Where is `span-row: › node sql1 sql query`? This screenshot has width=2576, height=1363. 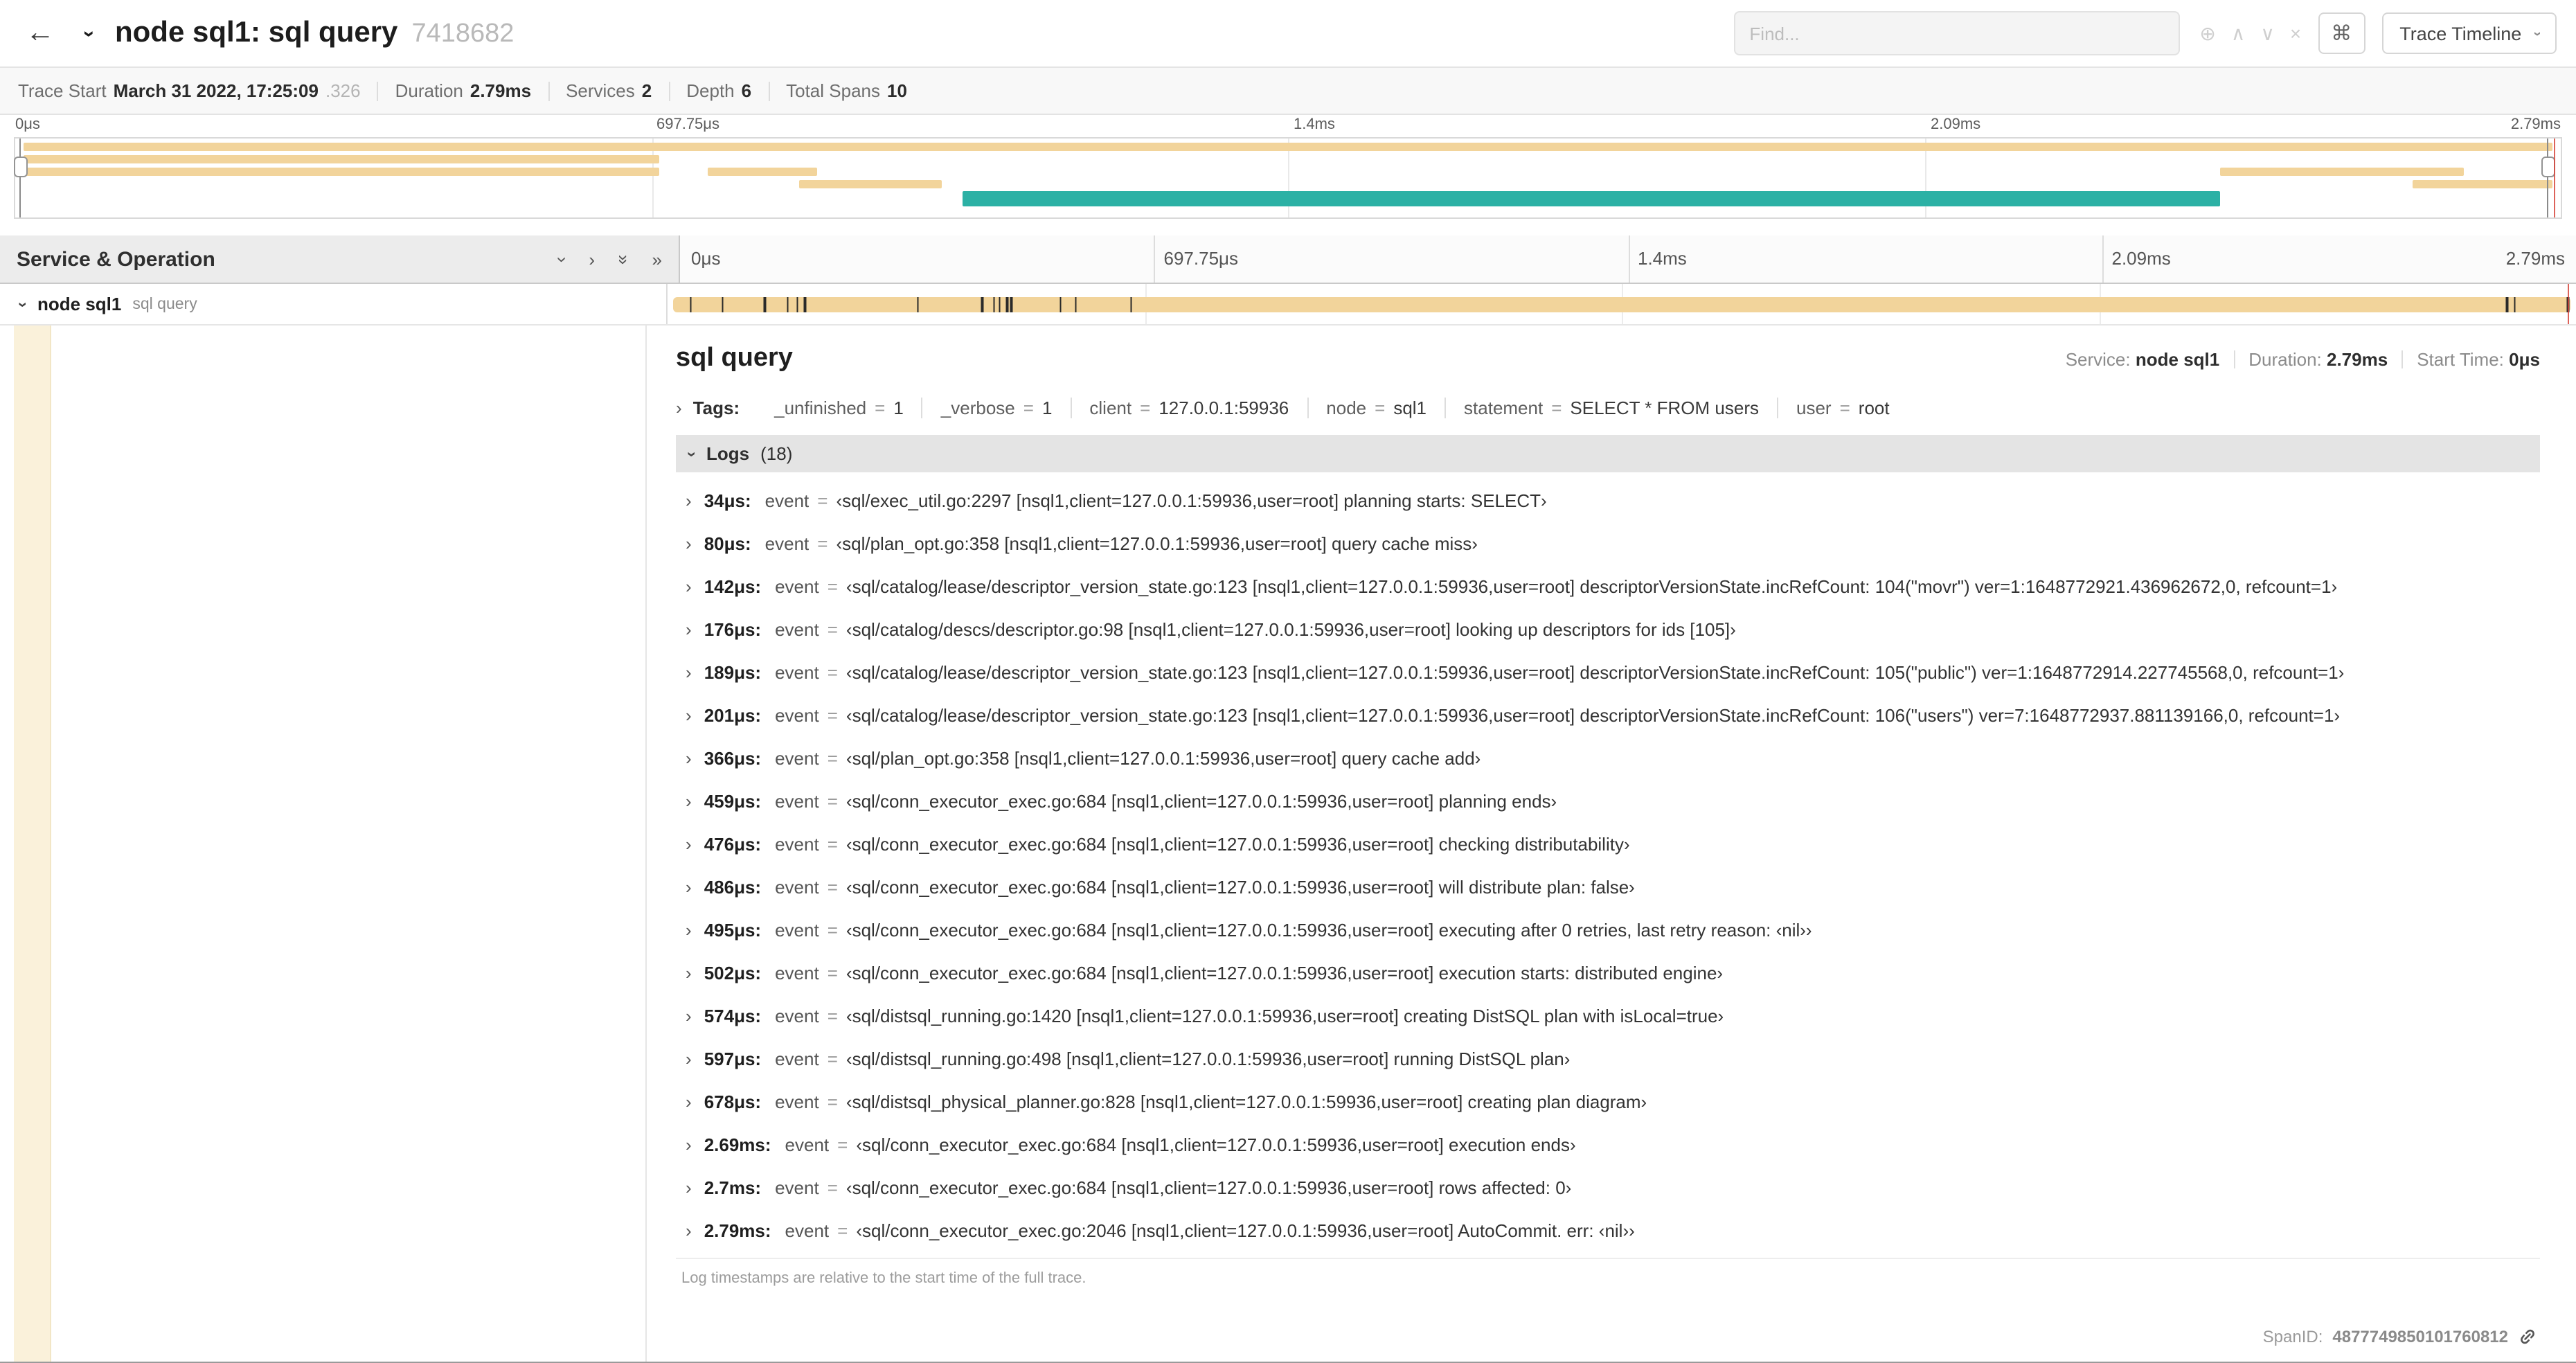 span-row: › node sql1 sql query is located at coordinates (1288, 305).